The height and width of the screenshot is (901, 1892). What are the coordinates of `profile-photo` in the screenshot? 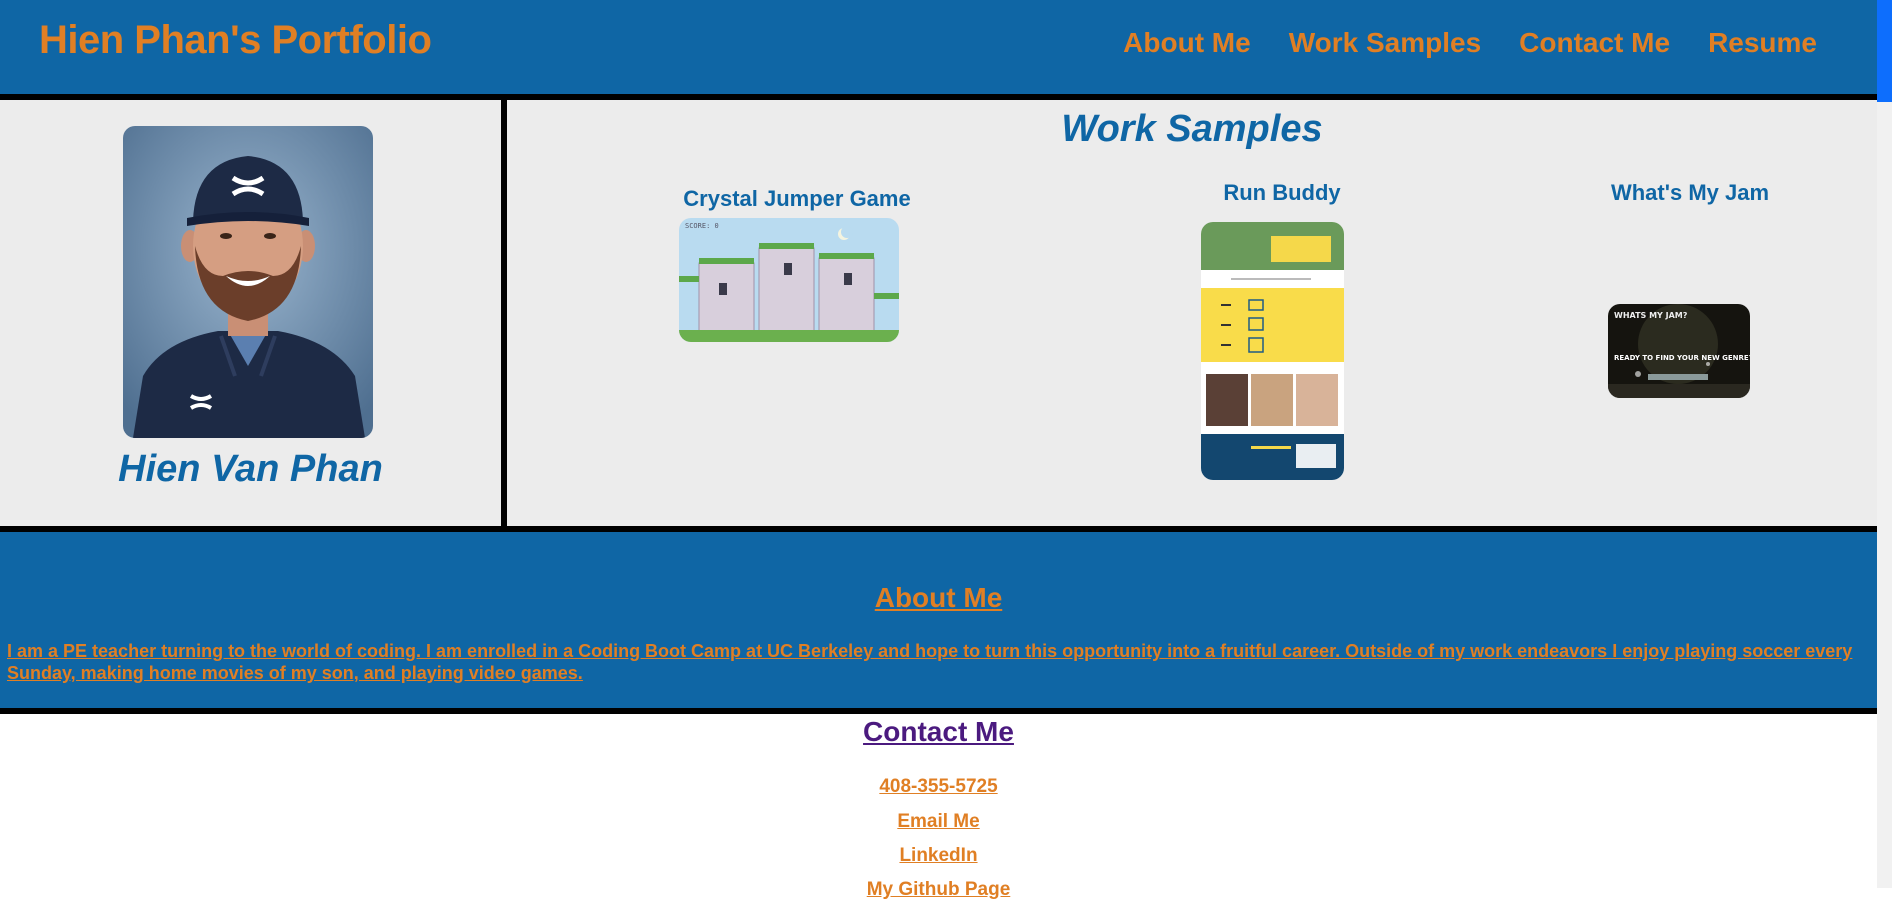 It's located at (248, 282).